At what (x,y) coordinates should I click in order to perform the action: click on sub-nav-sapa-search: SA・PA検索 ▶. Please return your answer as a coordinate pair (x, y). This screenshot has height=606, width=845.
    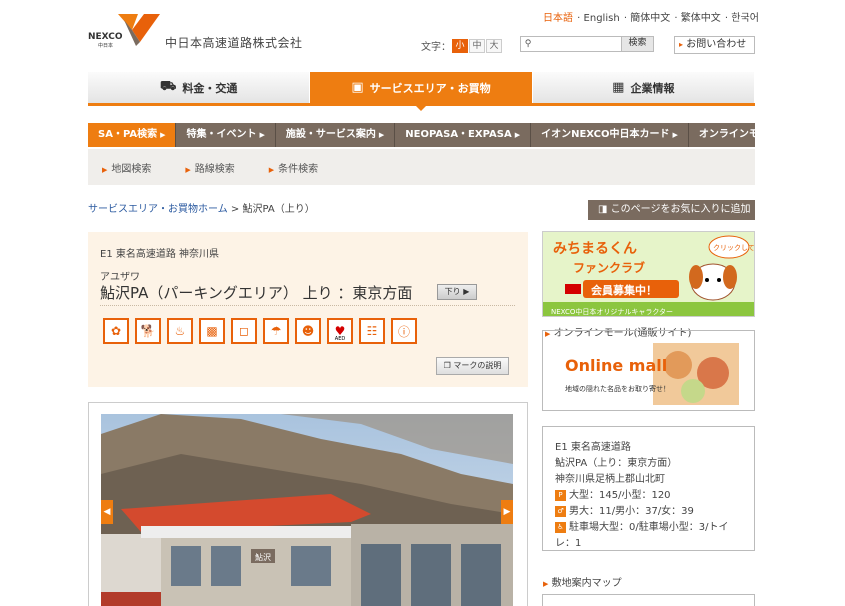
    Looking at the image, I should click on (132, 135).